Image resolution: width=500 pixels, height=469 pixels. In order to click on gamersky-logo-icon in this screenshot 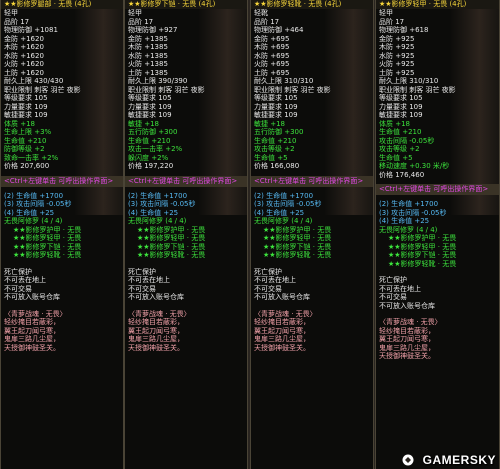, I will do `click(408, 460)`.